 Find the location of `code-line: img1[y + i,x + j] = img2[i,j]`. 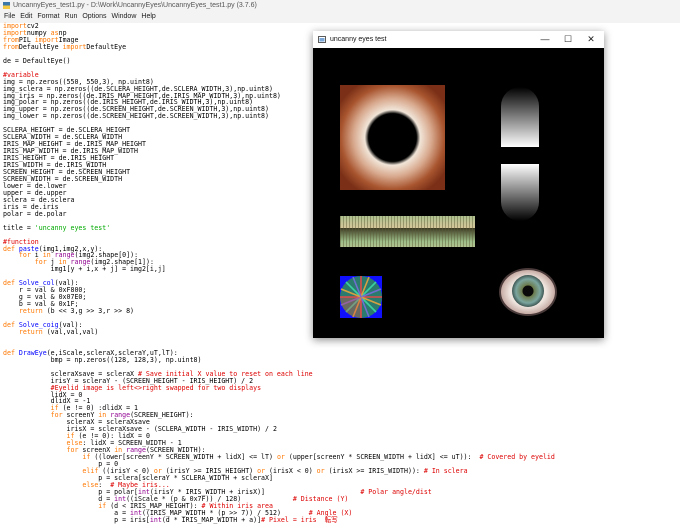

code-line: img1[y + i,x + j] = img2[i,j] is located at coordinates (84, 269).